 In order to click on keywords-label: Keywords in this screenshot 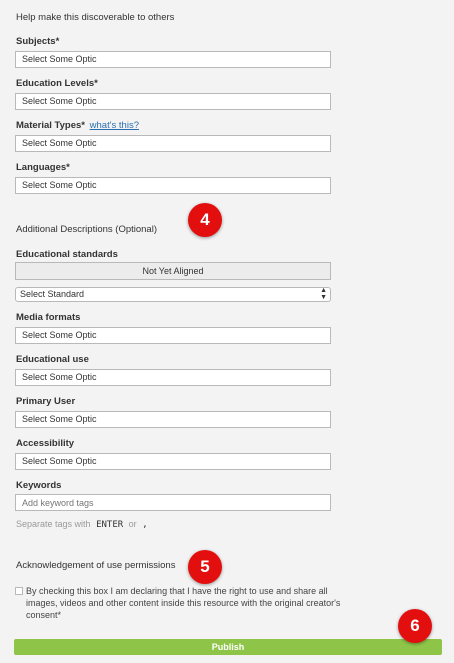, I will do `click(39, 485)`.